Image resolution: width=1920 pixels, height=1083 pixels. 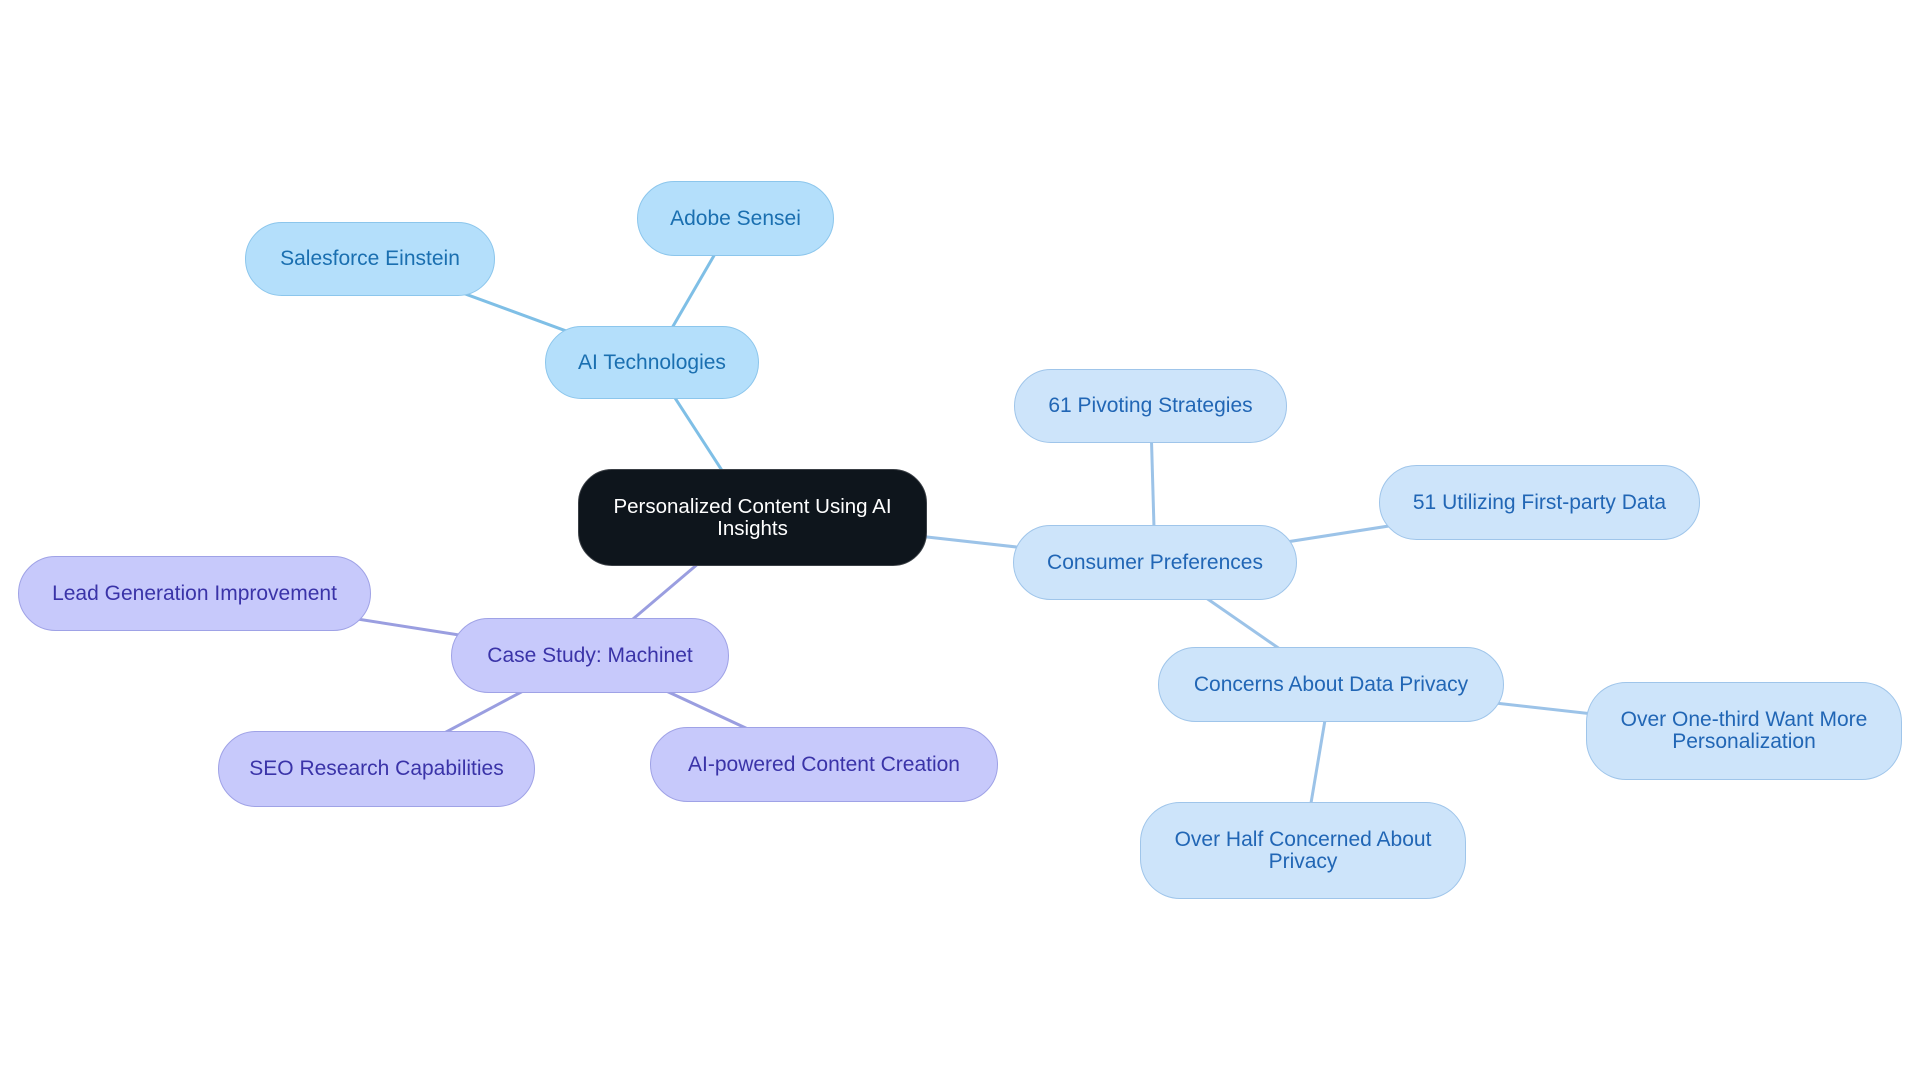 I want to click on node-label: Concerns About Data Privacy, so click(x=1331, y=684).